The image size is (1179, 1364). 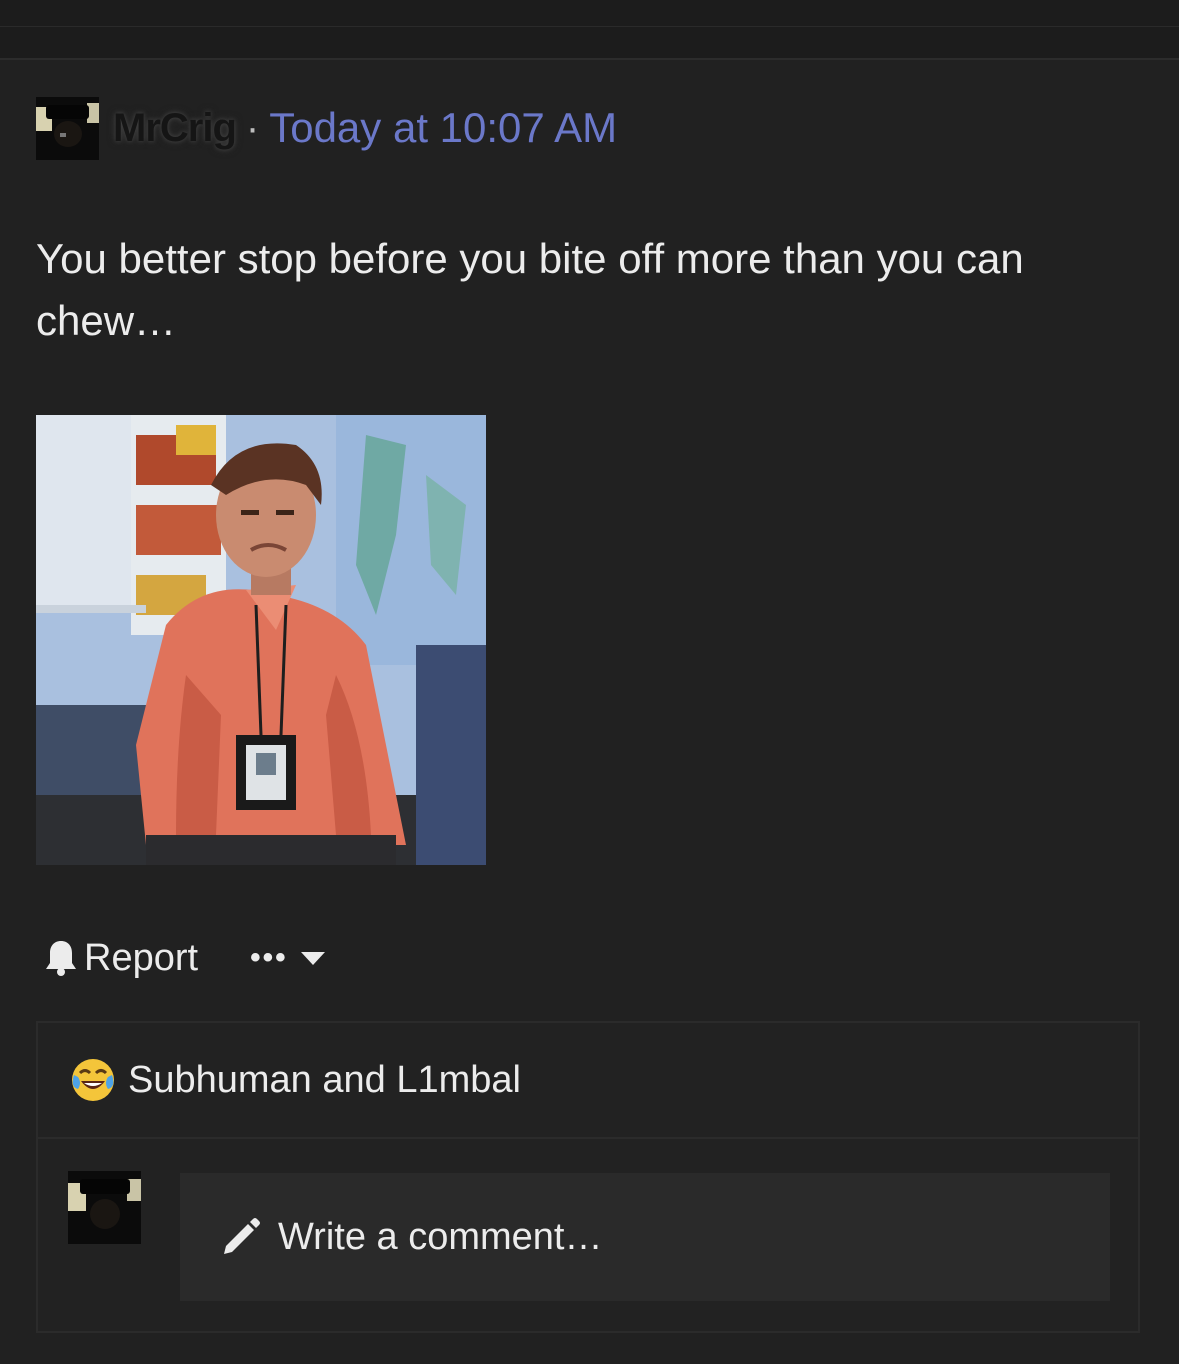 What do you see at coordinates (588, 1081) in the screenshot?
I see `reactions-summary: Subhuman and L1mbal` at bounding box center [588, 1081].